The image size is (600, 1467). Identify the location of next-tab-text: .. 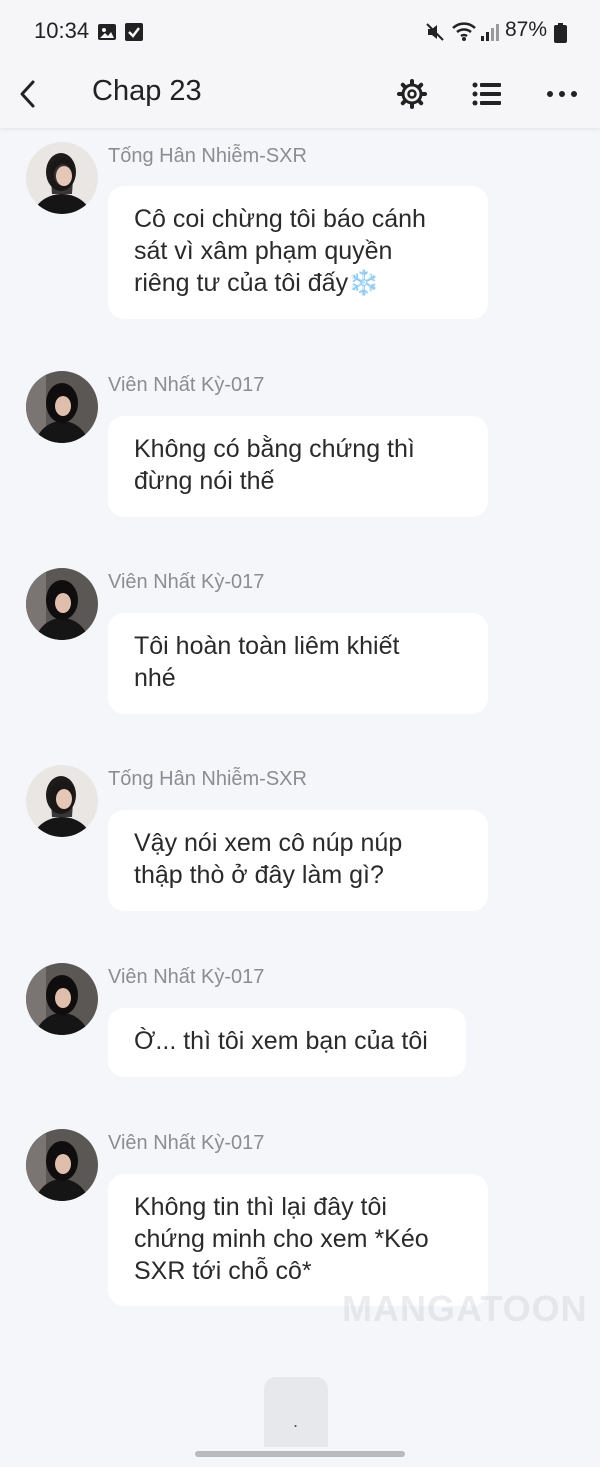
(296, 1421).